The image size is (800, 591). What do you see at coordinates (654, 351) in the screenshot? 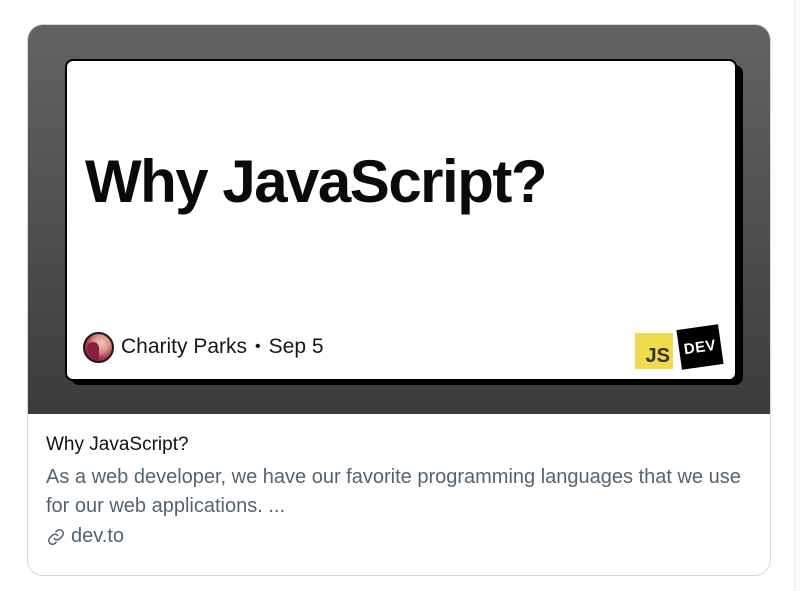
I see `js-logo-icon: JS` at bounding box center [654, 351].